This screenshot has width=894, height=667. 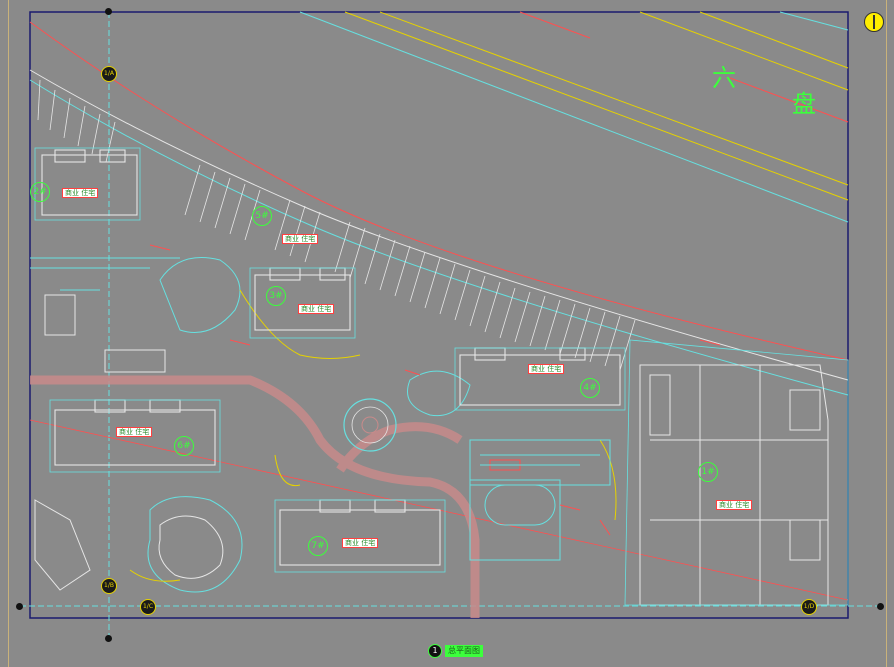 What do you see at coordinates (546, 369) in the screenshot?
I see `building-tag-4: 商业 住宅` at bounding box center [546, 369].